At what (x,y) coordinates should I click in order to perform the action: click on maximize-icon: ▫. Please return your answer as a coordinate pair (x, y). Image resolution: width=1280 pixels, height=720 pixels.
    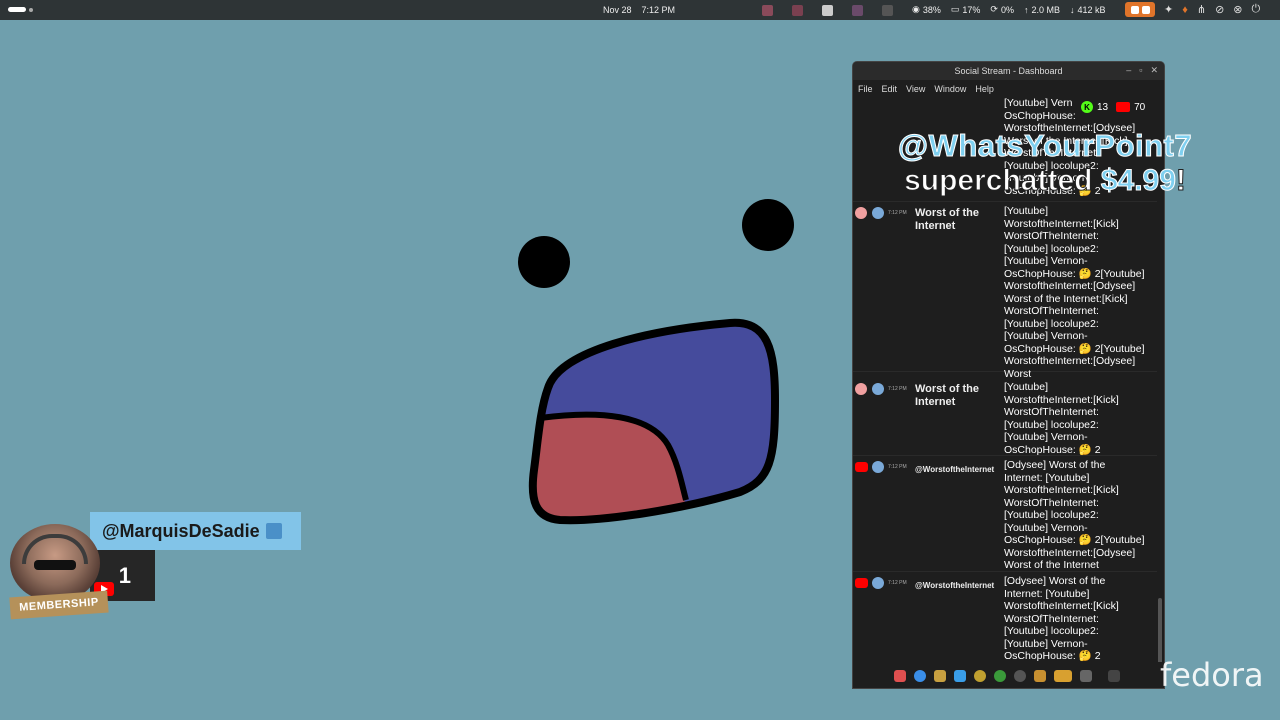
    Looking at the image, I should click on (1140, 70).